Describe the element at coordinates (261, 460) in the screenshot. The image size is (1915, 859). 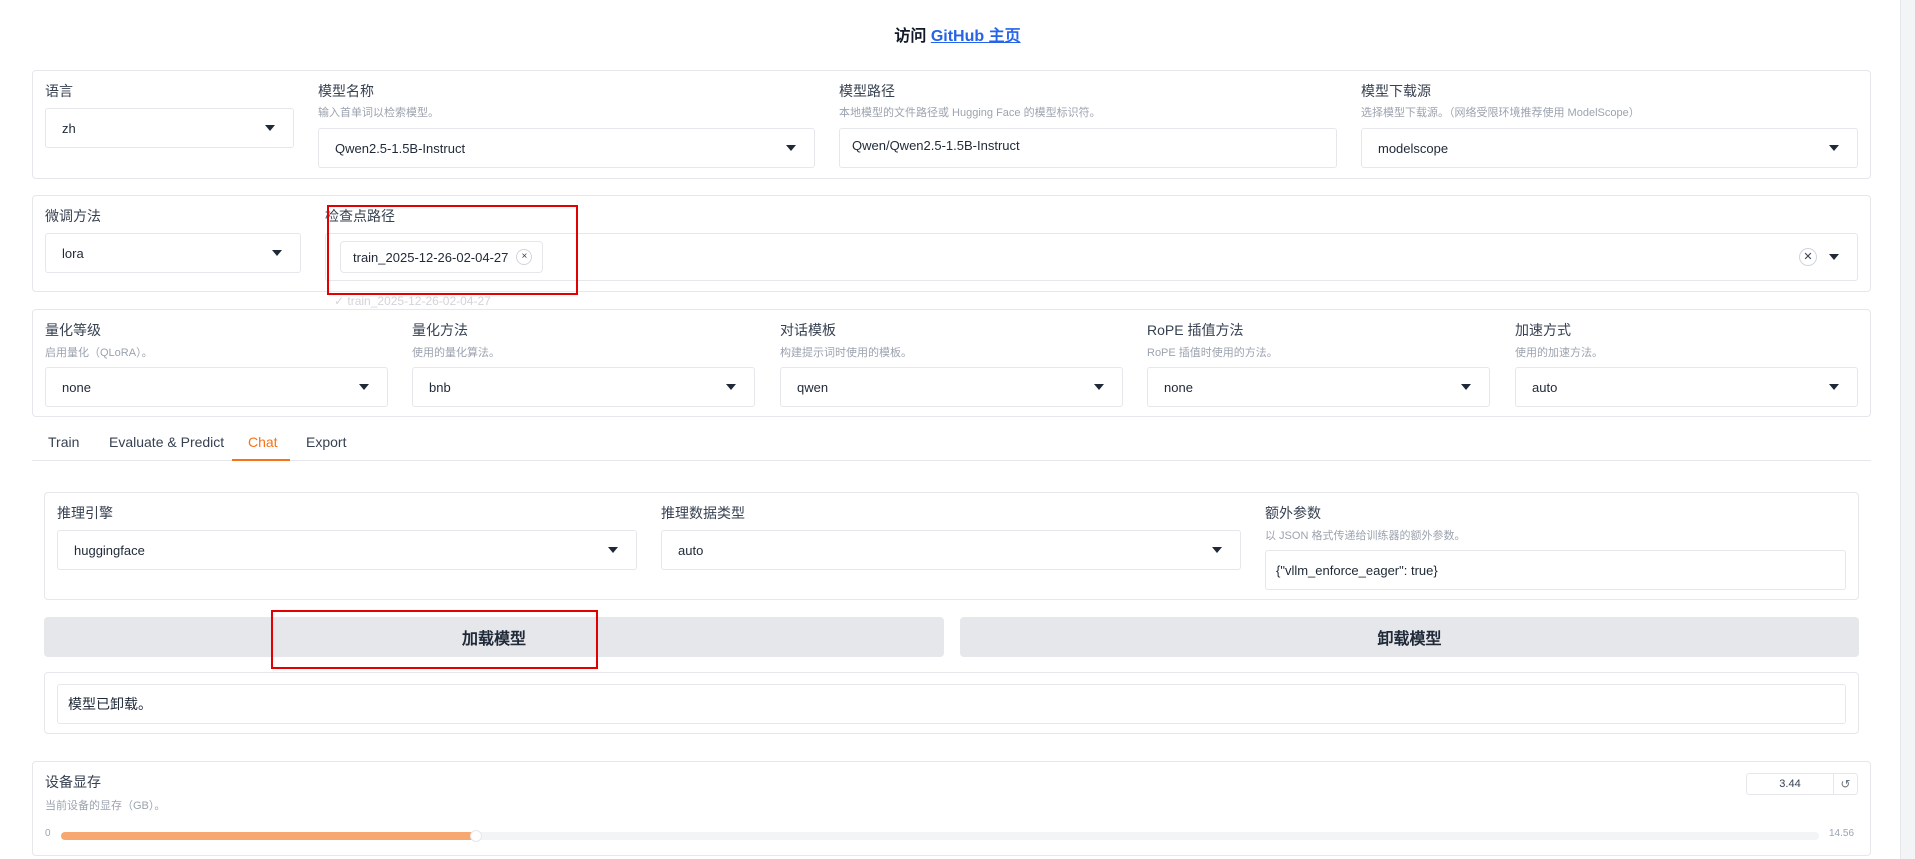
I see `active-tab-underline` at that location.